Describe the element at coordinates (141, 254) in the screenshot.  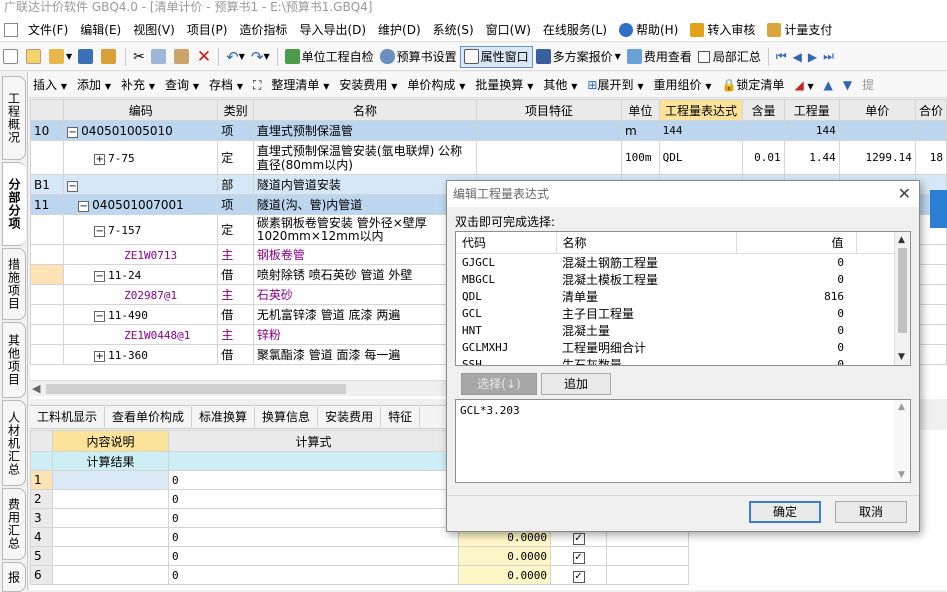
I see `row-code-cell: ZE1W0713` at that location.